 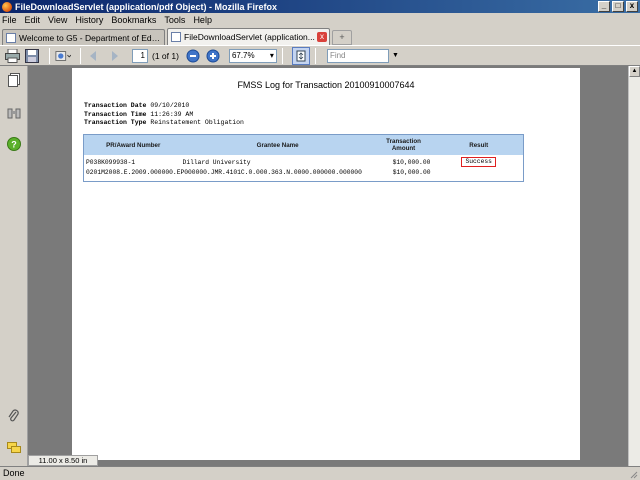 What do you see at coordinates (174, 20) in the screenshot?
I see `menu-tools: Tools` at bounding box center [174, 20].